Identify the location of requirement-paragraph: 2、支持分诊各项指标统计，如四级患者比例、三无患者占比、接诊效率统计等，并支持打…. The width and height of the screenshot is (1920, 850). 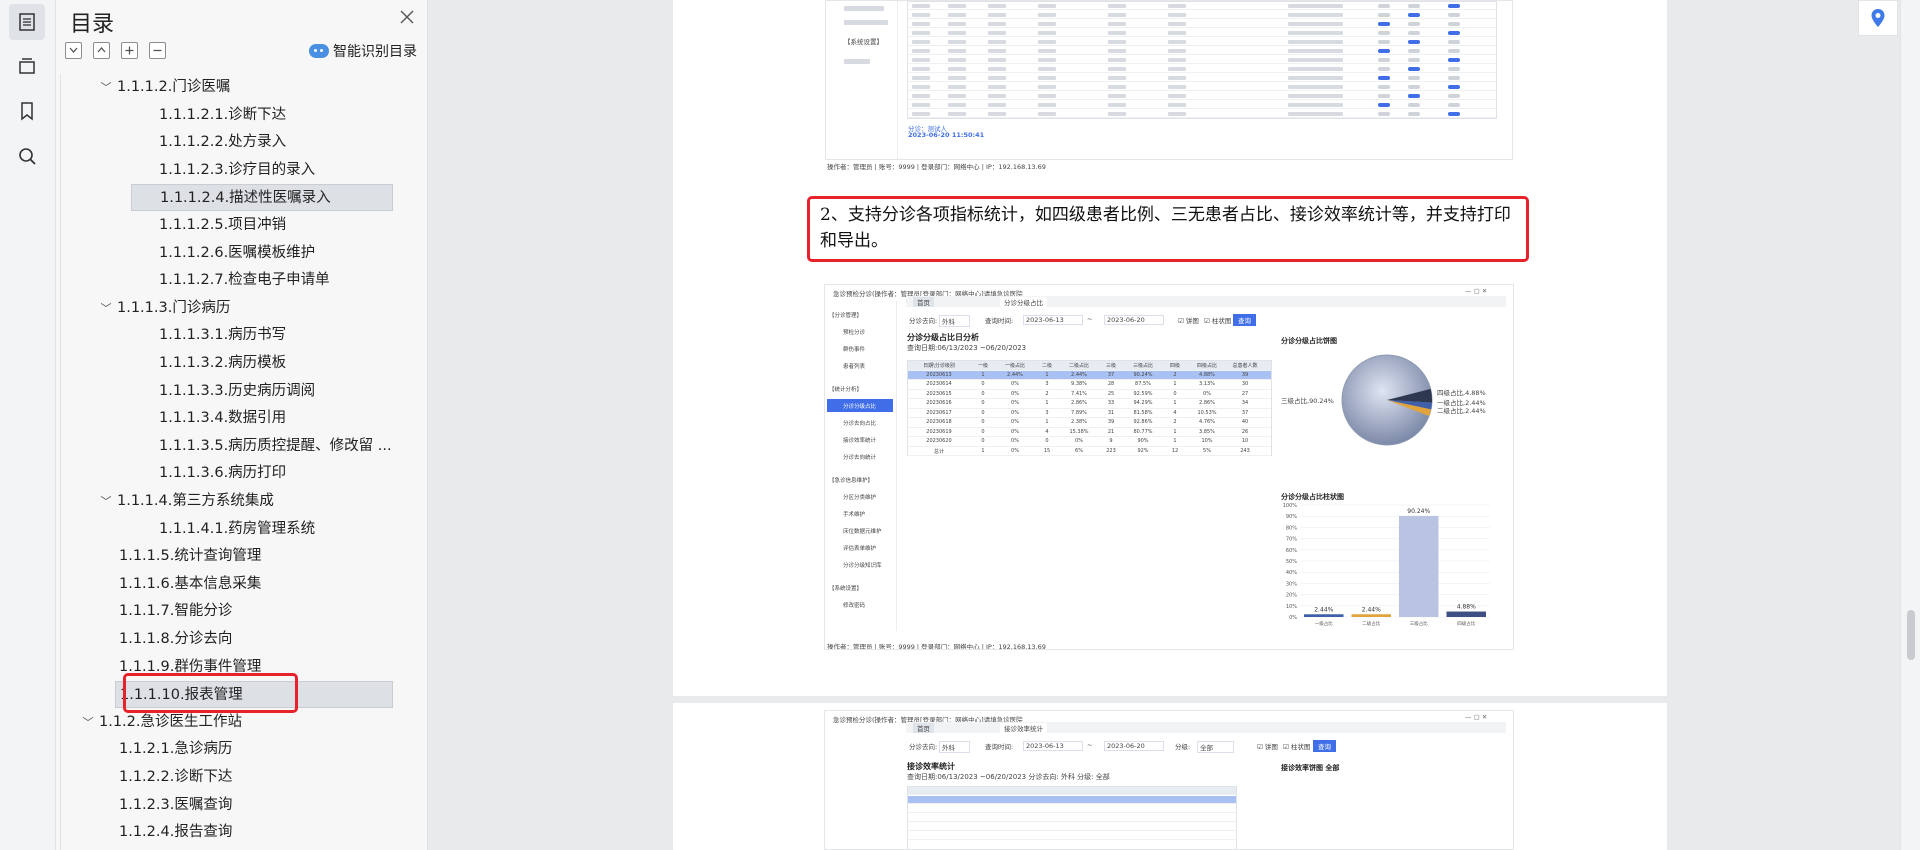
(1165, 228).